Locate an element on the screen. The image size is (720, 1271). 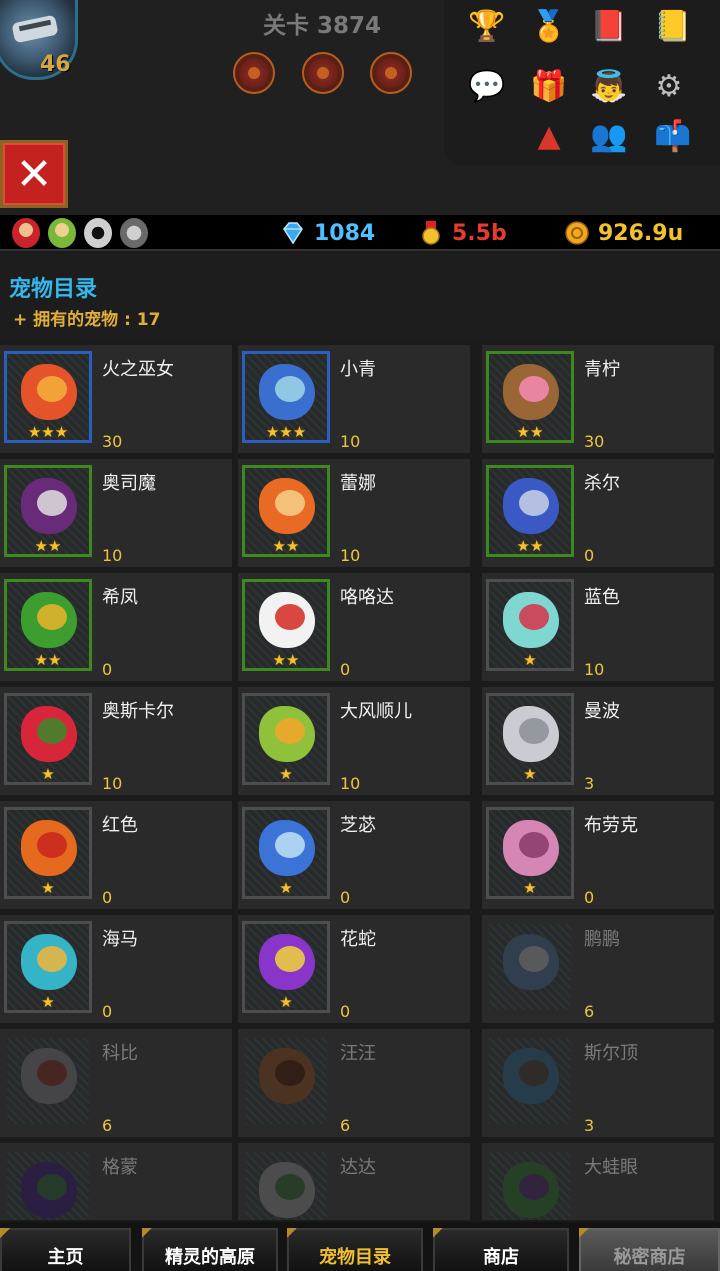
close-button: ✕ is located at coordinates (34, 174).